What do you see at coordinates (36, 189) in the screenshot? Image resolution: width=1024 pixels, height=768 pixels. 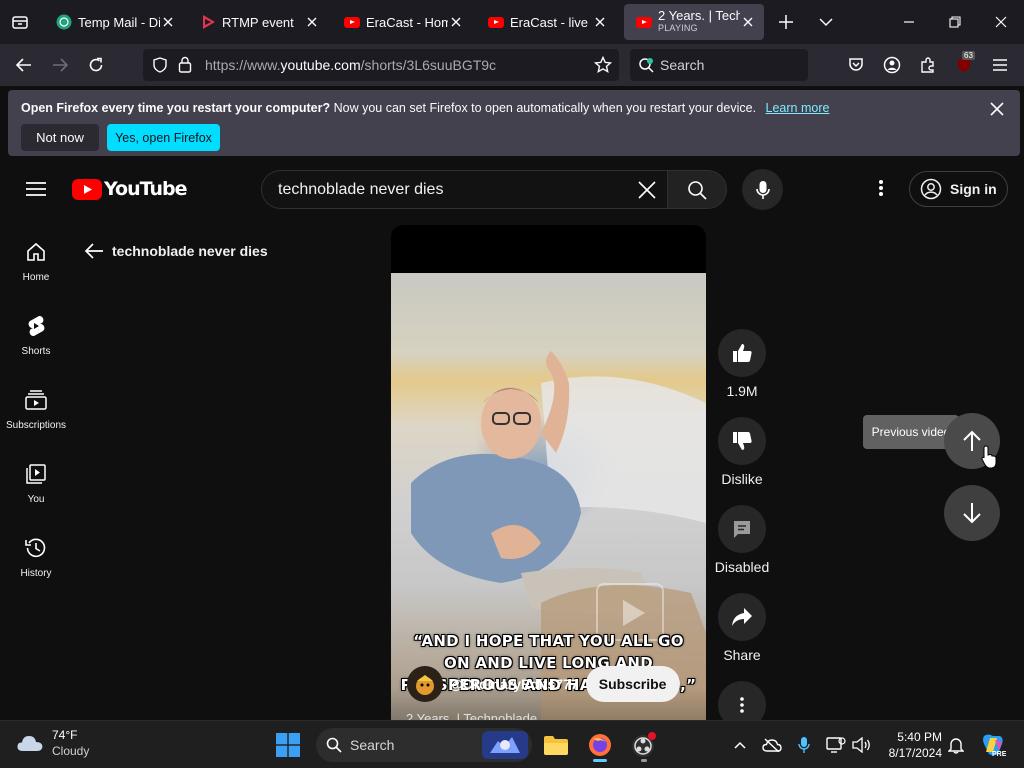 I see `guide-menu-button` at bounding box center [36, 189].